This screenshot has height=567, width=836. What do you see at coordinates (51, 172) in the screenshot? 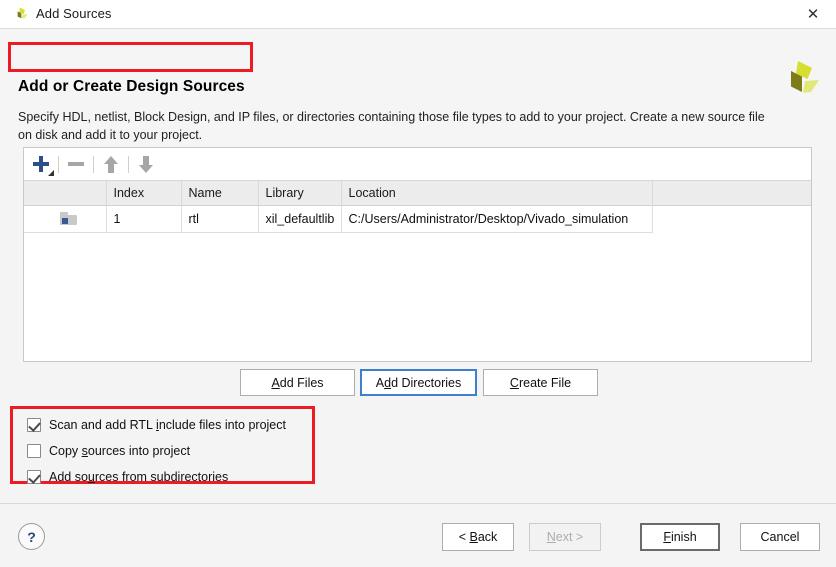
I see `chevron-down-icon` at bounding box center [51, 172].